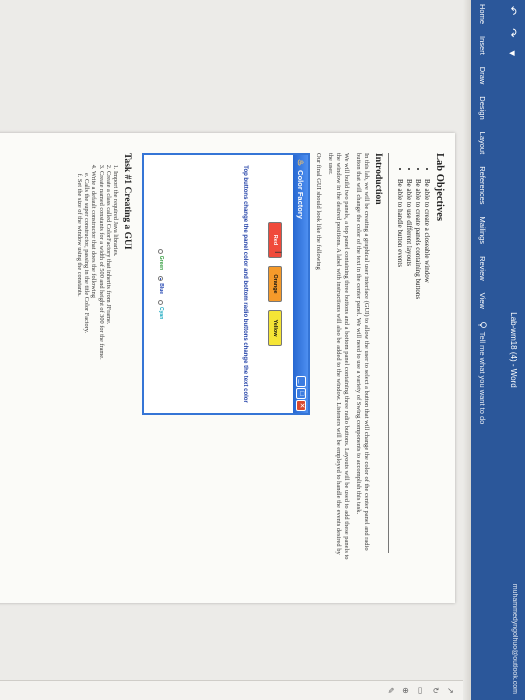 Image resolution: width=525 pixels, height=700 pixels. What do you see at coordinates (161, 289) in the screenshot?
I see `radio-label: Blue` at bounding box center [161, 289].